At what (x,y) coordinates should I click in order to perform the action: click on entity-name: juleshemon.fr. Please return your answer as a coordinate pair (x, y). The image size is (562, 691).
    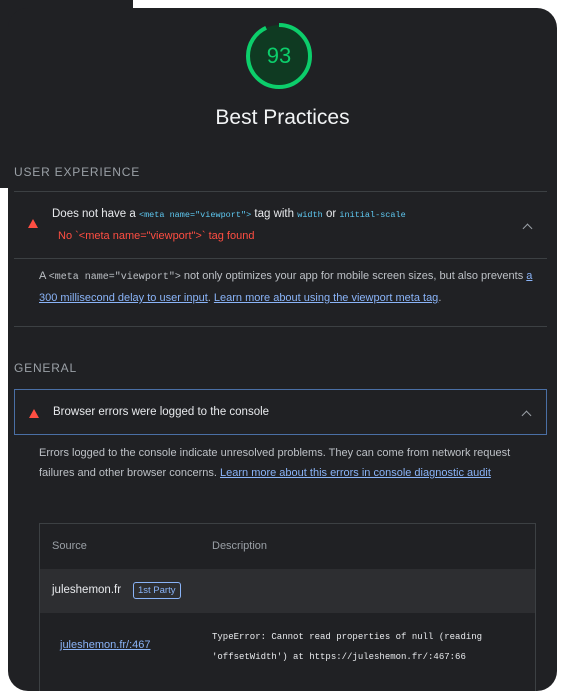
    Looking at the image, I should click on (87, 590).